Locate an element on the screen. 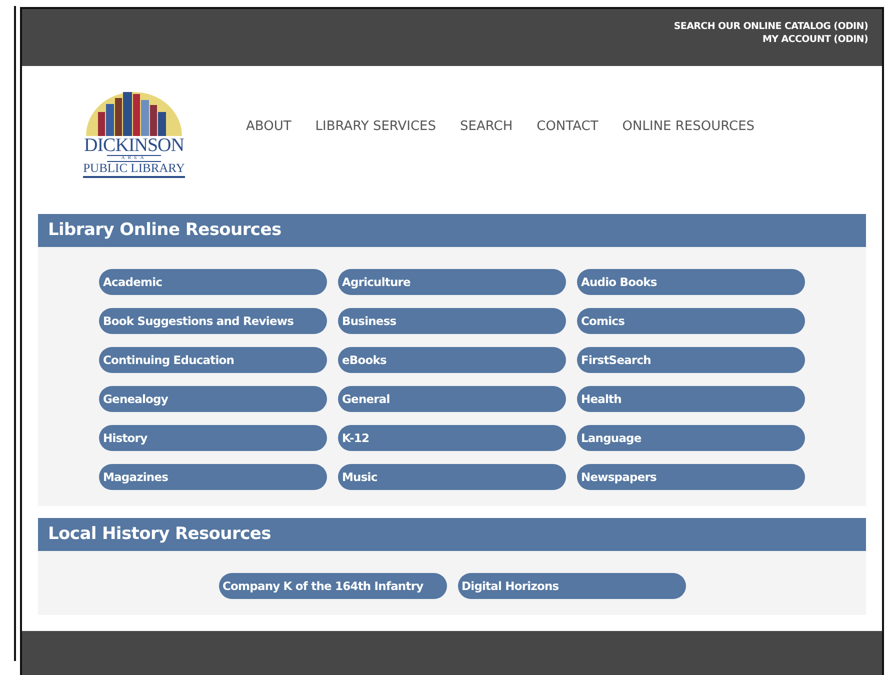 The image size is (890, 675). resource-link-button: Agriculture is located at coordinates (452, 281).